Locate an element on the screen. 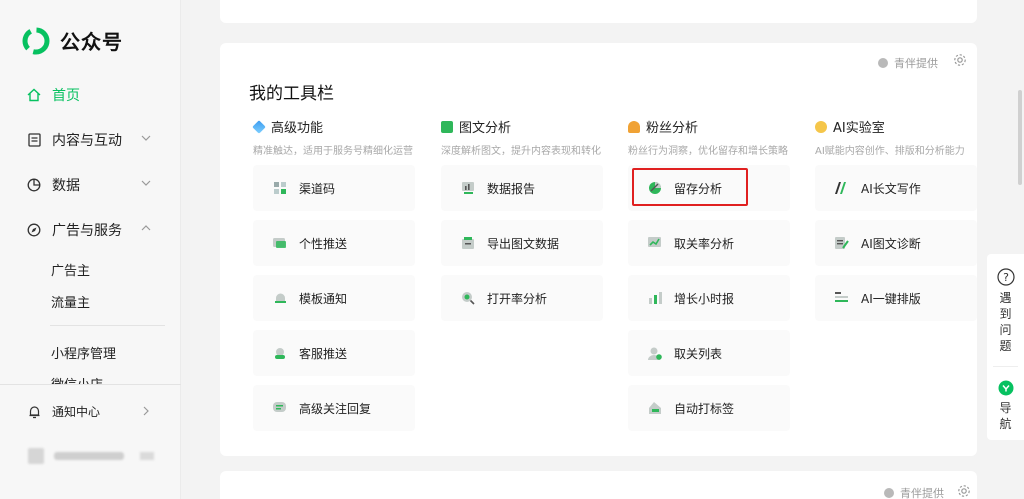 This screenshot has width=1024, height=499. tool-ai-long-writing: AI长文写作 is located at coordinates (896, 188).